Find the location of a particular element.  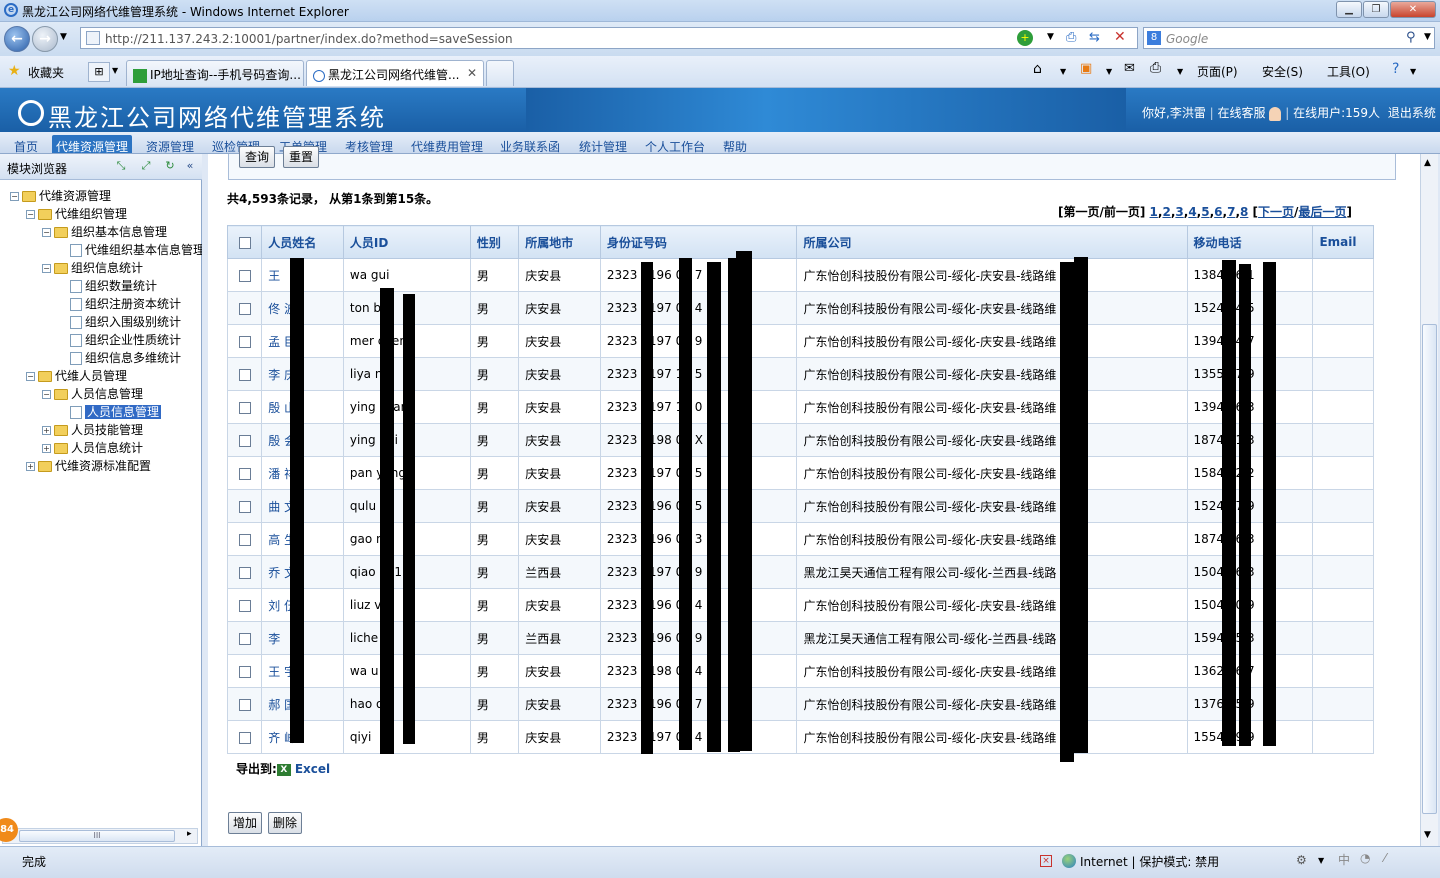

logout-link: 退出系统 is located at coordinates (1412, 113).